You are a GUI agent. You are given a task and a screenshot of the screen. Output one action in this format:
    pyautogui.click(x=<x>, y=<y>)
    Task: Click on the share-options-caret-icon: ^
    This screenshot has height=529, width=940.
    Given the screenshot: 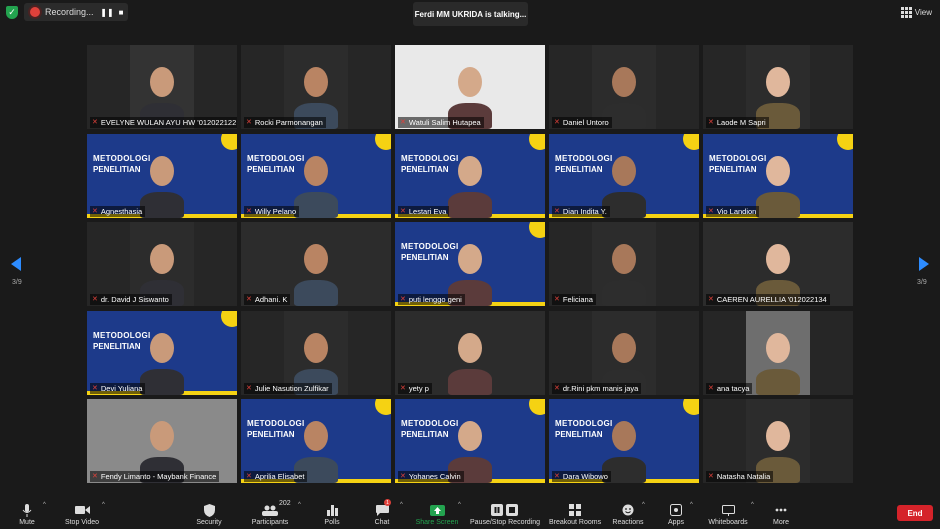 What is the action you would take?
    pyautogui.click(x=459, y=505)
    